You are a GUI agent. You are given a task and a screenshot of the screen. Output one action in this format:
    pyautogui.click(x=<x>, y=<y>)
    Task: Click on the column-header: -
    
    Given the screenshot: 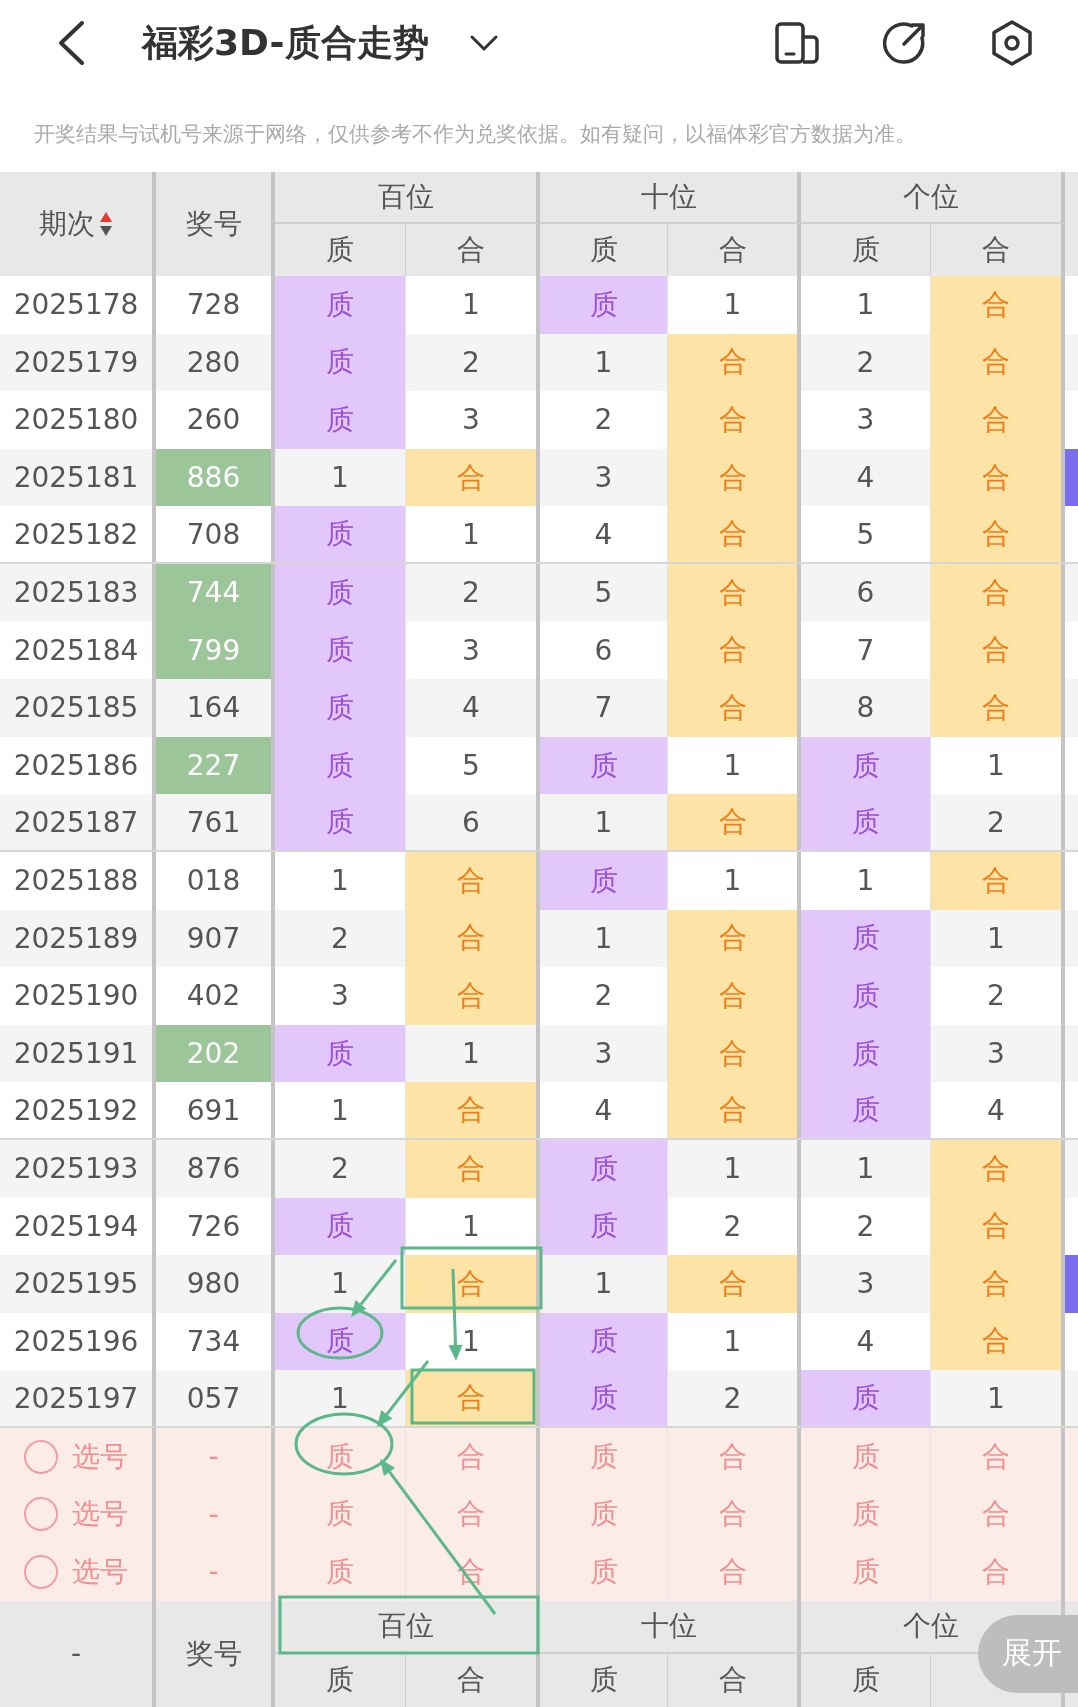 What is the action you would take?
    pyautogui.click(x=78, y=1653)
    